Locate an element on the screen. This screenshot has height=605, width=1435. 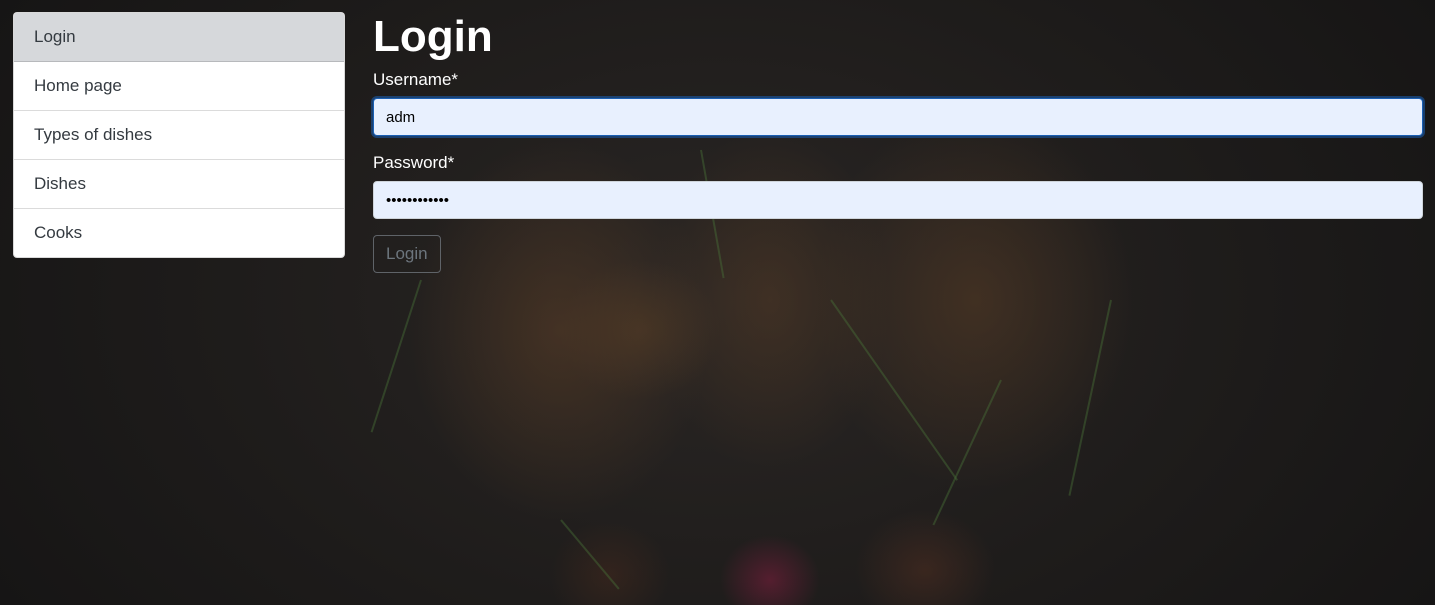
login-button: Login is located at coordinates (407, 254).